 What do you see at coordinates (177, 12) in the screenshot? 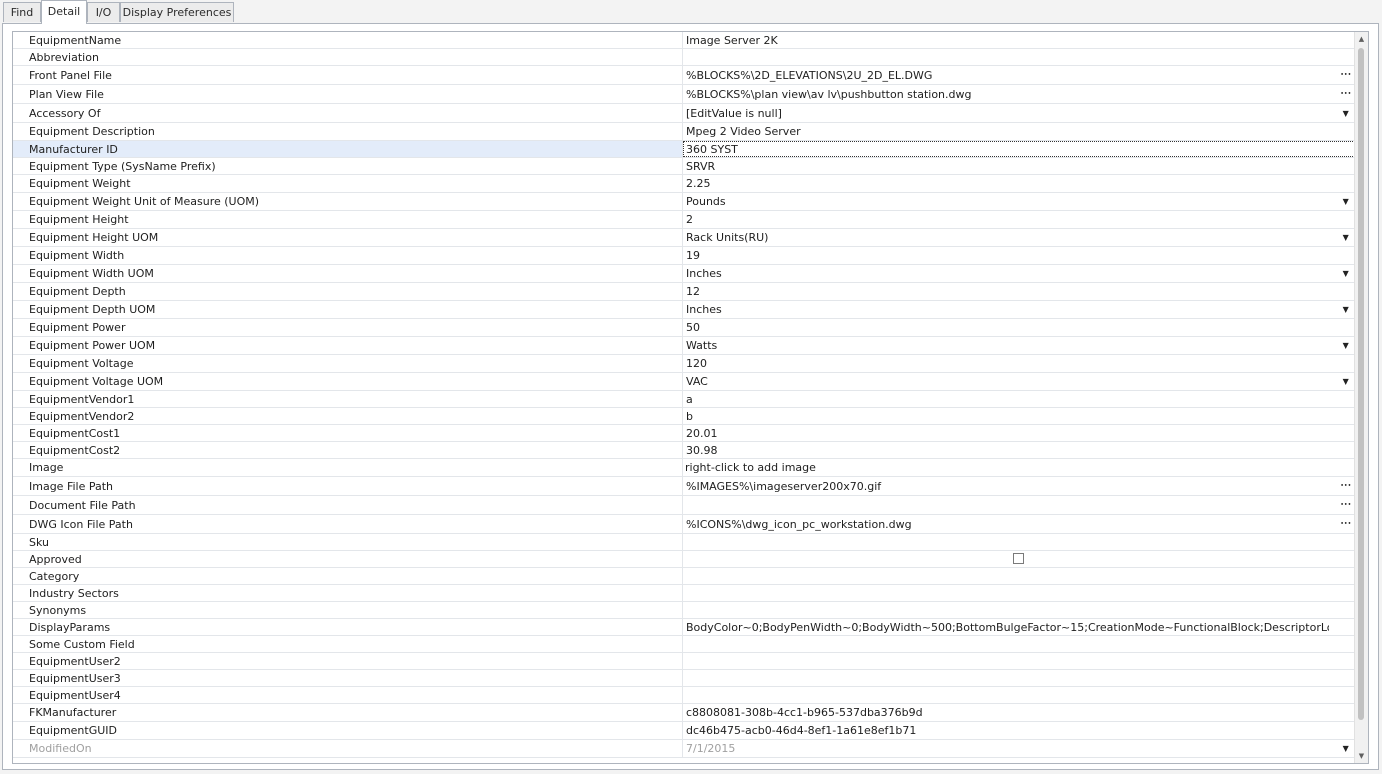
I see `tab-display-preferences: Display Preferences` at bounding box center [177, 12].